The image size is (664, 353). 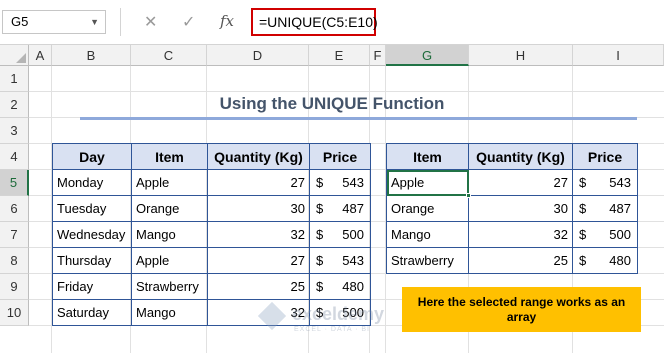 I want to click on watermark-tagline: EXCEL · DATA · BI, so click(x=332, y=329).